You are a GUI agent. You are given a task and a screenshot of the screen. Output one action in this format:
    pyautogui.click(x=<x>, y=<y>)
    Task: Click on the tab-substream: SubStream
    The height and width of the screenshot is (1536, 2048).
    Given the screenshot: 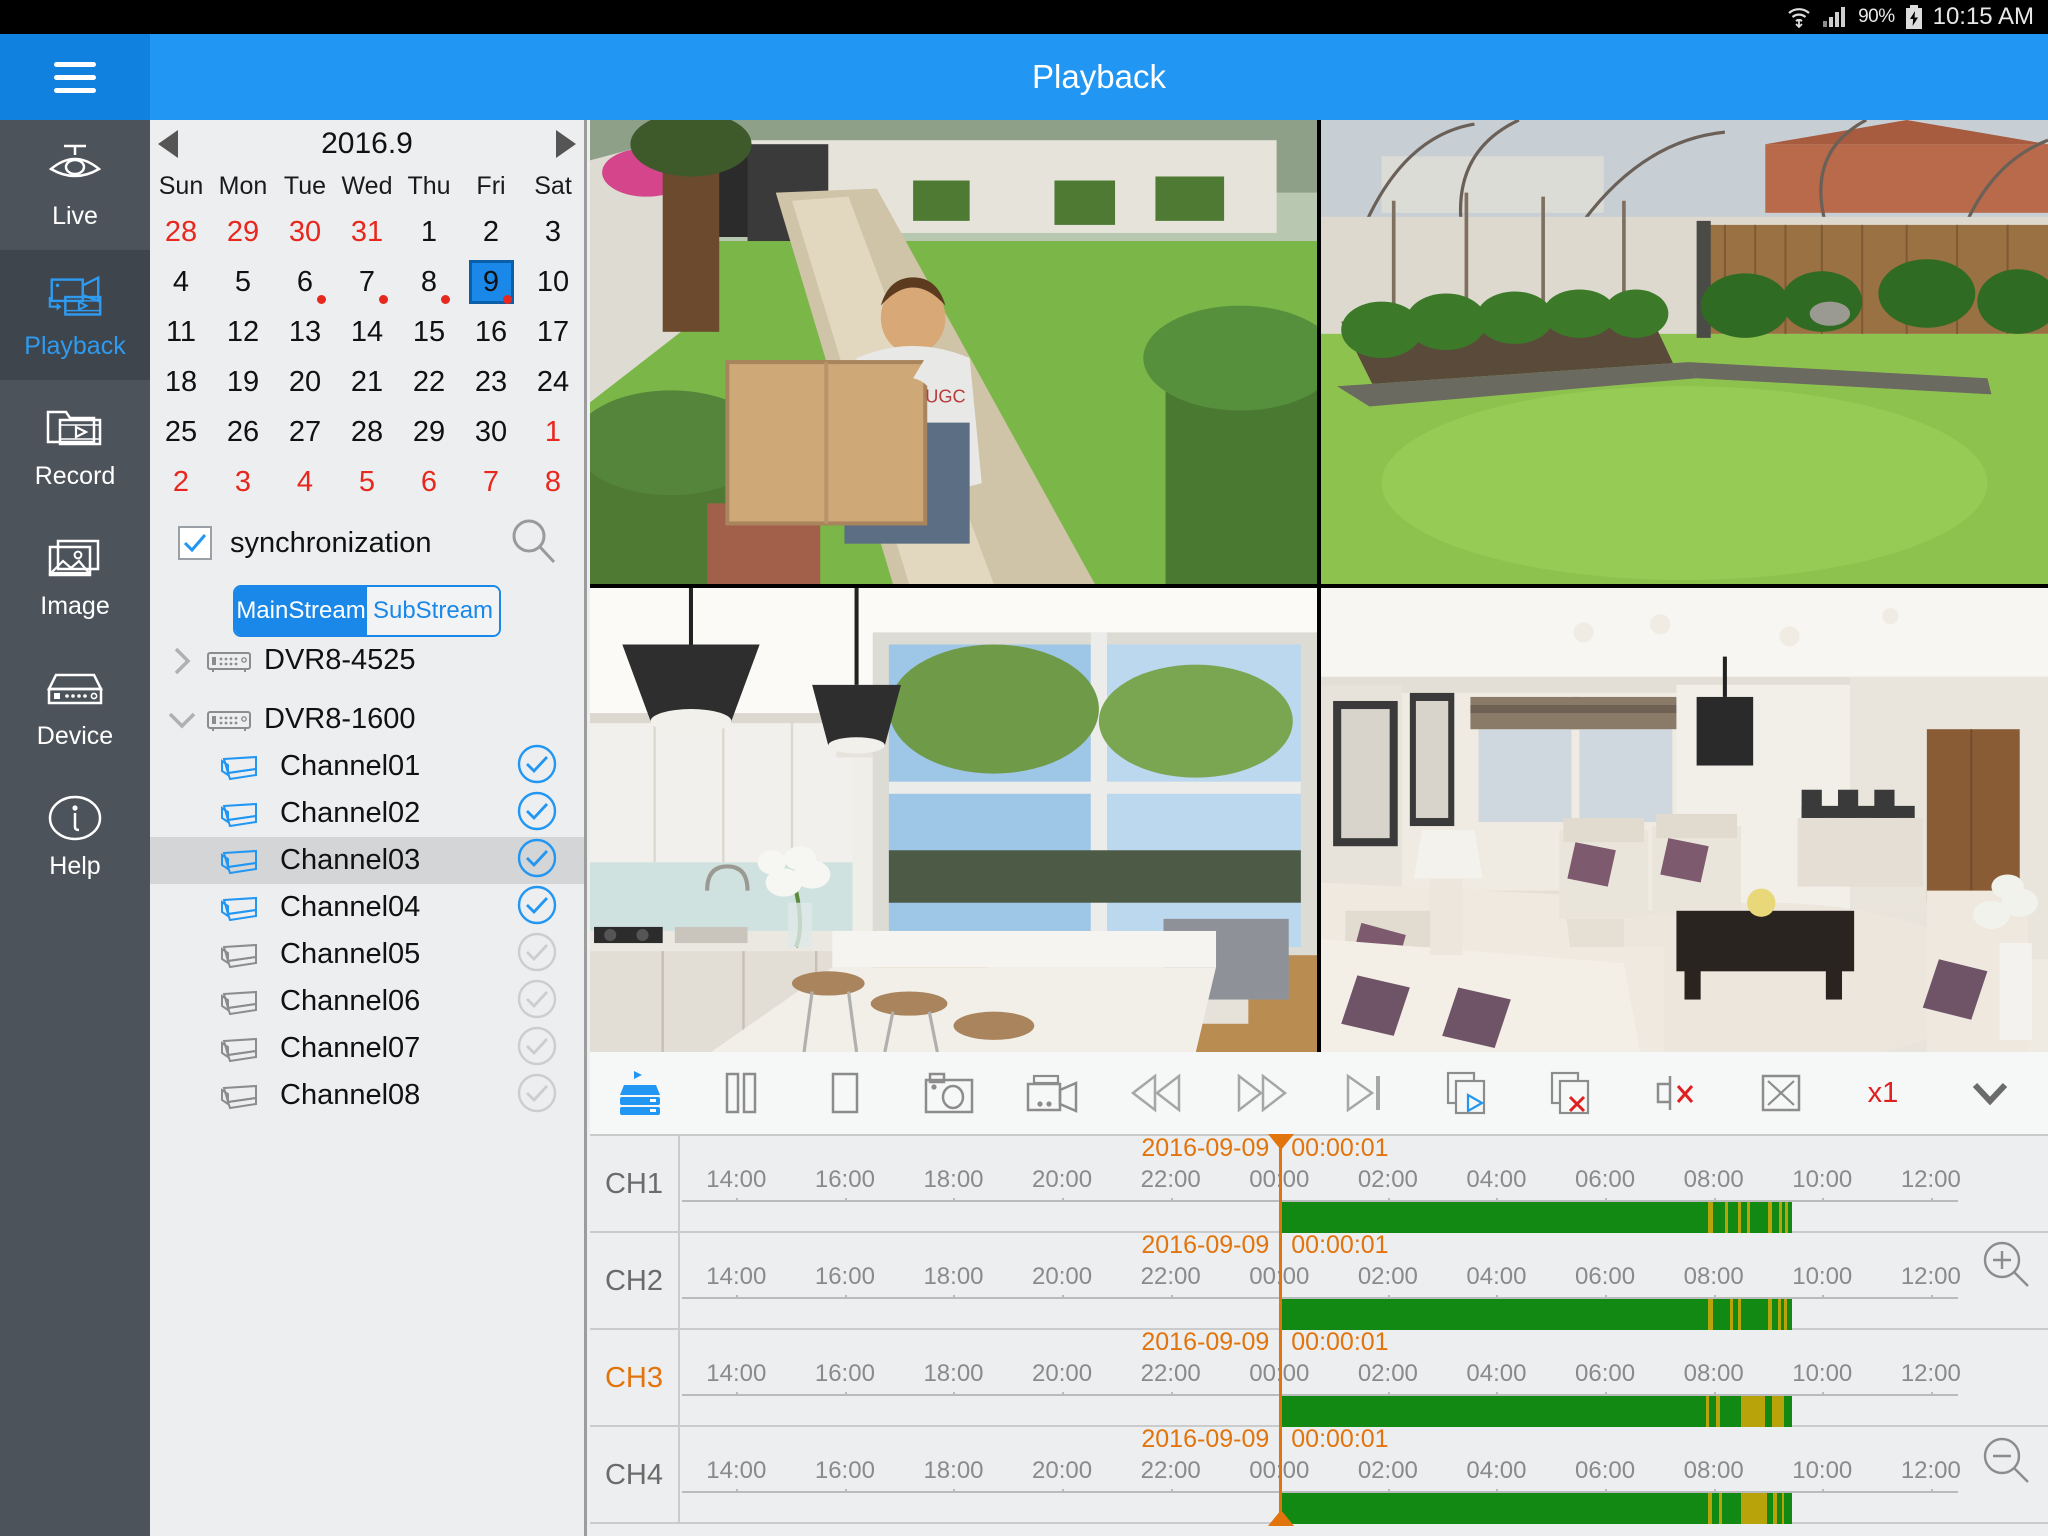 What is the action you would take?
    pyautogui.click(x=433, y=611)
    